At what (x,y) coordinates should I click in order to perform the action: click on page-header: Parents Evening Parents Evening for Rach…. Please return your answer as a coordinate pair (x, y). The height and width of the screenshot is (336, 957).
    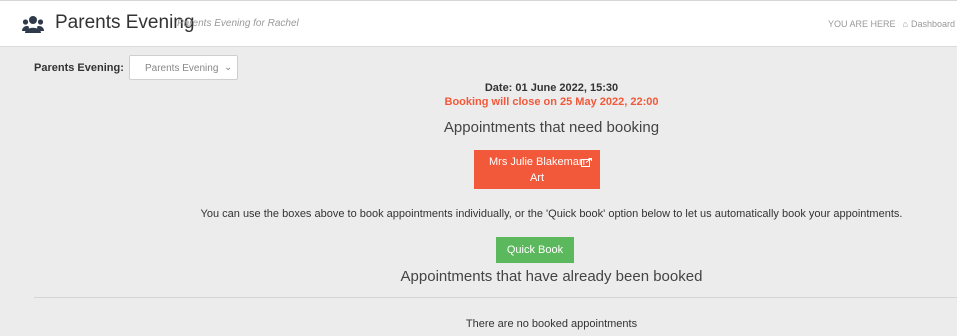
    Looking at the image, I should click on (478, 23).